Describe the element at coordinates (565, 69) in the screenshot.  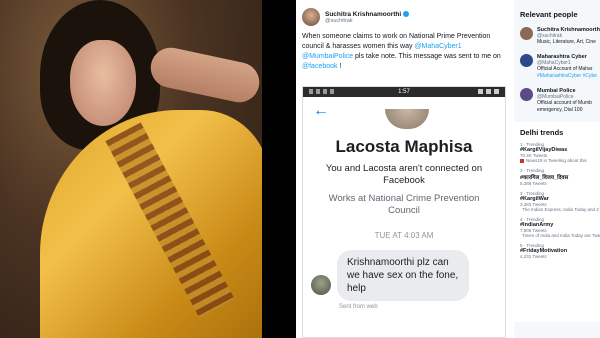
I see `person-bio: Official Account of Mahar` at that location.